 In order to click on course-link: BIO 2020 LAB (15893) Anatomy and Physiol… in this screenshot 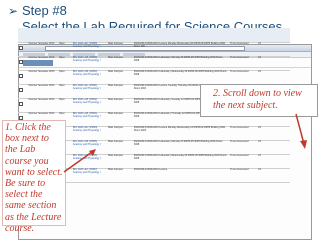, I will do `click(89, 119)`.